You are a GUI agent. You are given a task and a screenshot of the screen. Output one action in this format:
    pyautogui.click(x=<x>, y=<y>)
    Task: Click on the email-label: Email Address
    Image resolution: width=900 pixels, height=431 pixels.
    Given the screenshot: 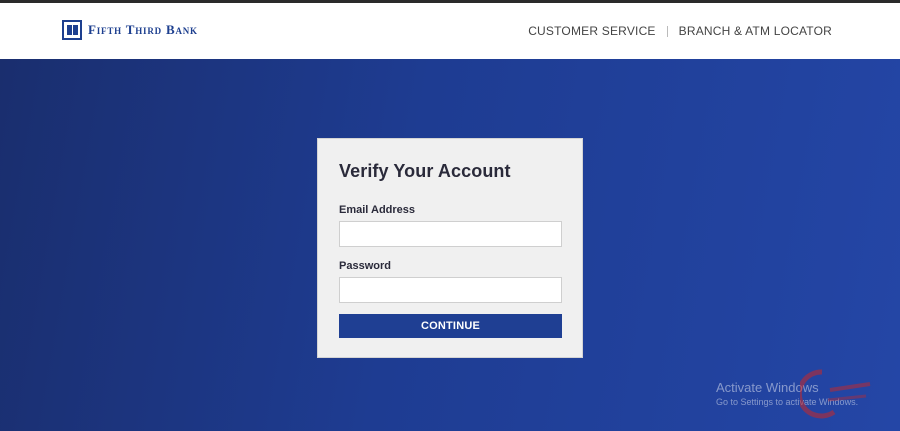 What is the action you would take?
    pyautogui.click(x=377, y=210)
    